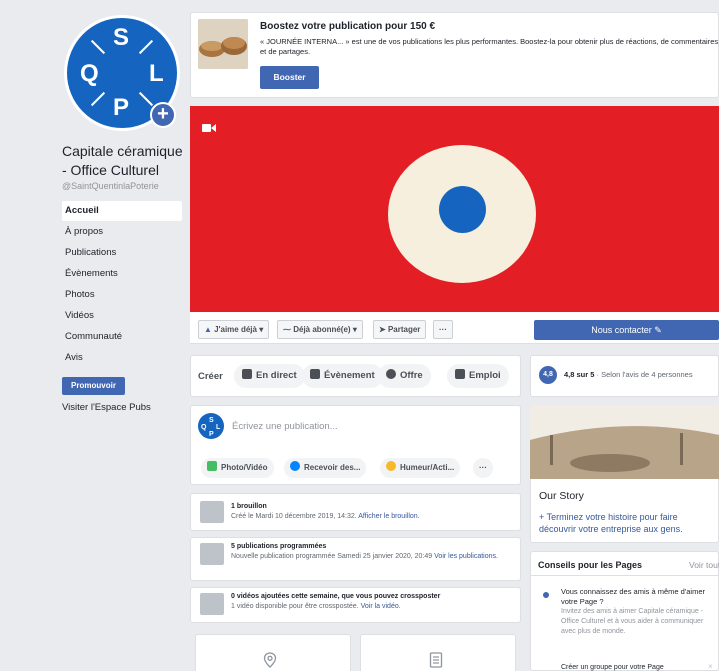  What do you see at coordinates (212, 512) in the screenshot?
I see `pencil-icon` at bounding box center [212, 512].